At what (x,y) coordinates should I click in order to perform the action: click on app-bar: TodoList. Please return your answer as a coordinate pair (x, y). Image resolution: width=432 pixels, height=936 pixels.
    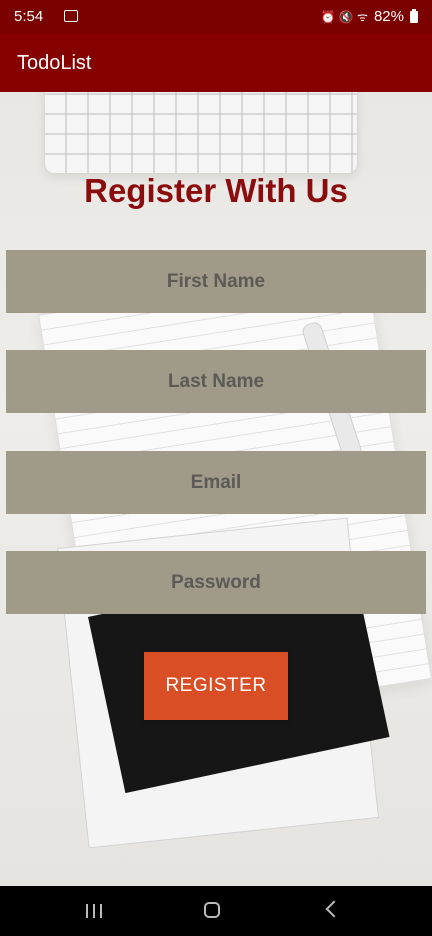
    Looking at the image, I should click on (216, 63).